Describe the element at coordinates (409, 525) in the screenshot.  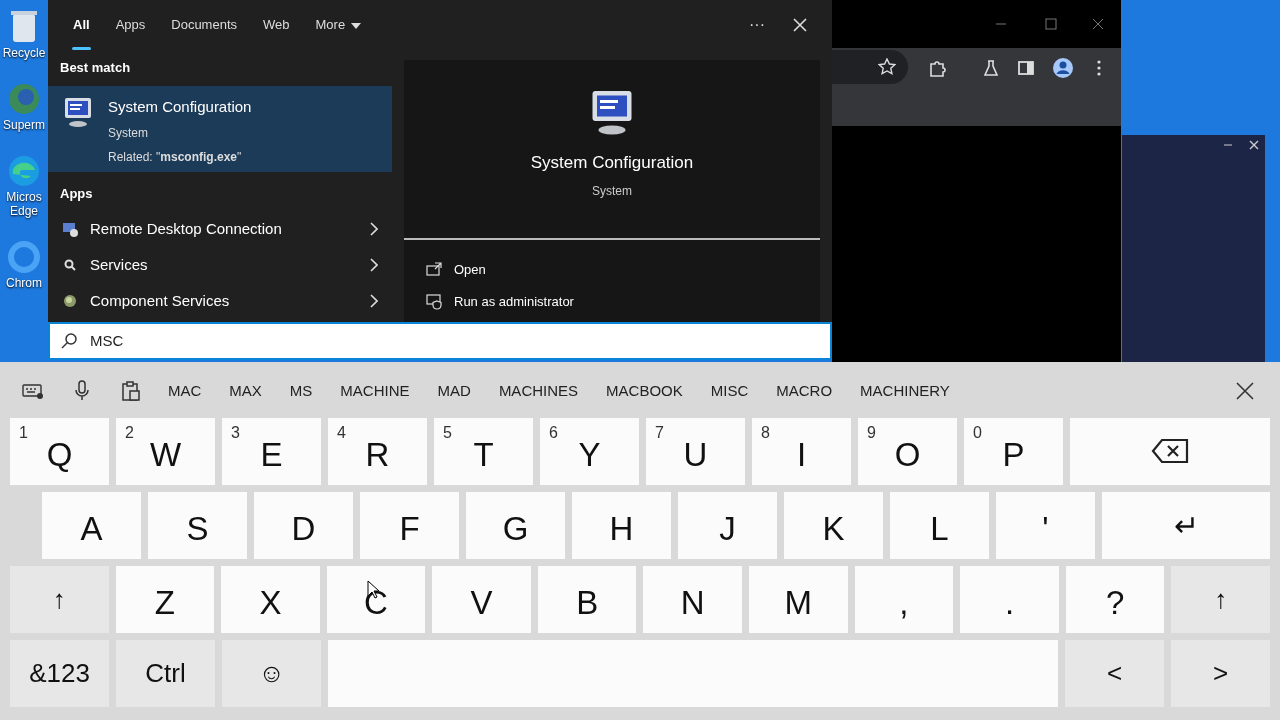
I see `keyboard-key: F` at that location.